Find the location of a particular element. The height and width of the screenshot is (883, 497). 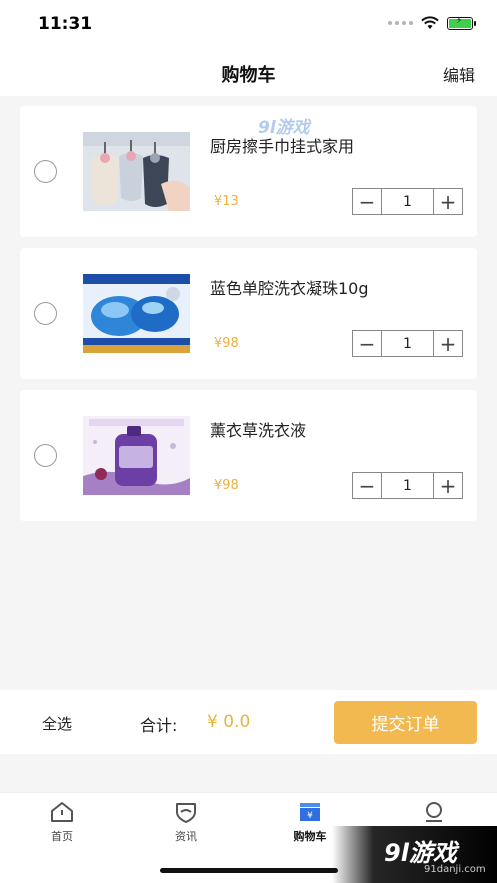

watermark-corner-url: 91danji.com is located at coordinates (455, 869).